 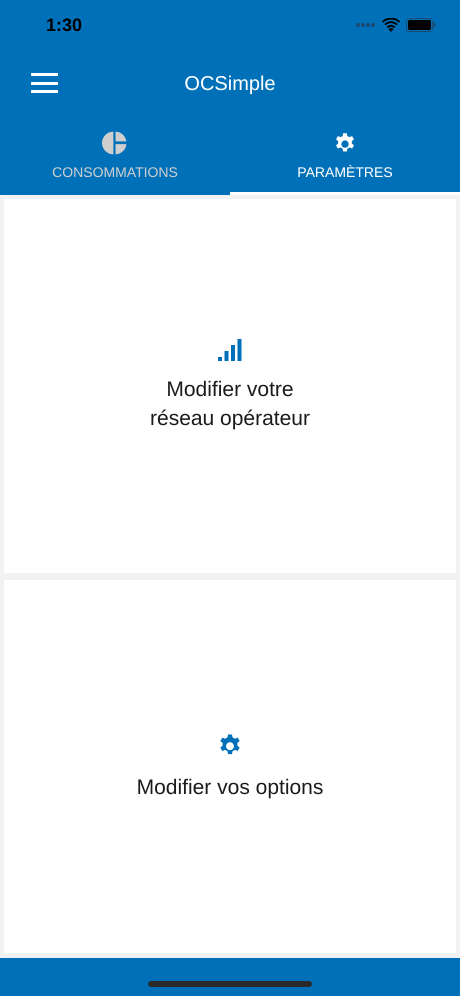 What do you see at coordinates (345, 156) in the screenshot?
I see `tab: PARAMÈTRES` at bounding box center [345, 156].